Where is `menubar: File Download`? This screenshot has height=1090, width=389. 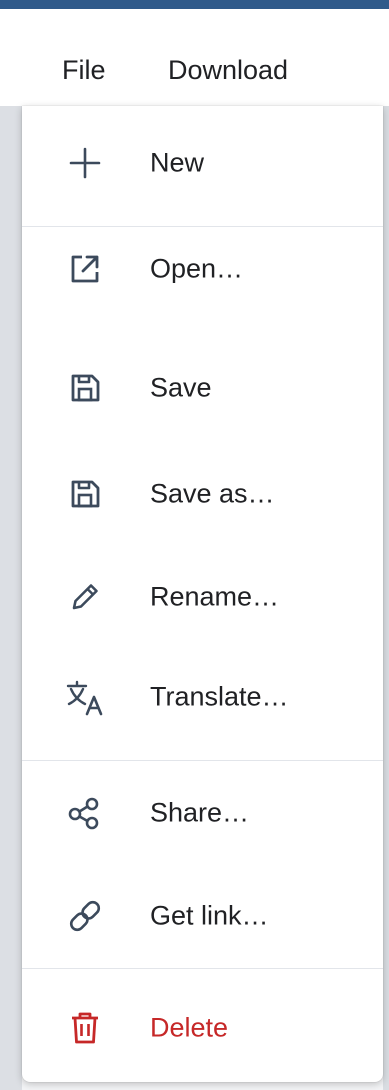 menubar: File Download is located at coordinates (194, 71).